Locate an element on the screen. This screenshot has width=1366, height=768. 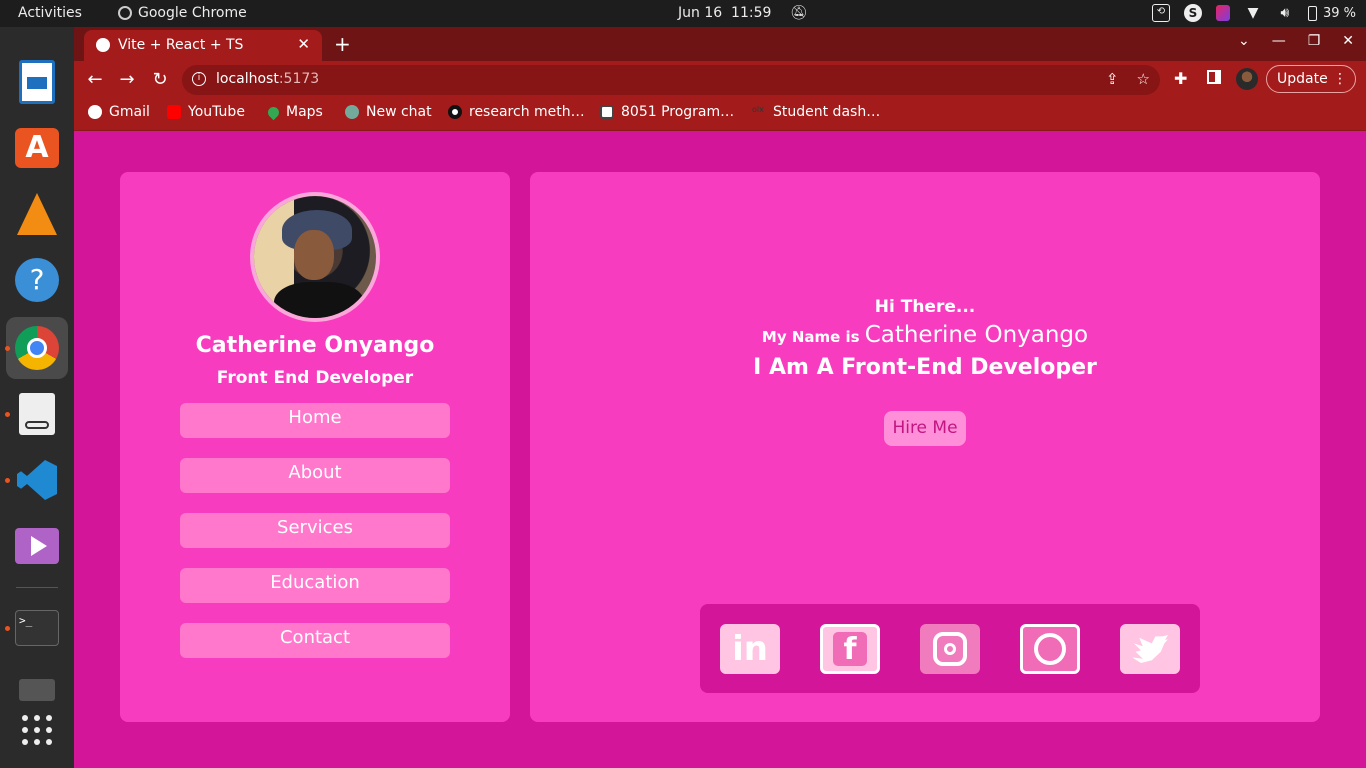
nav-about: About is located at coordinates (315, 475).